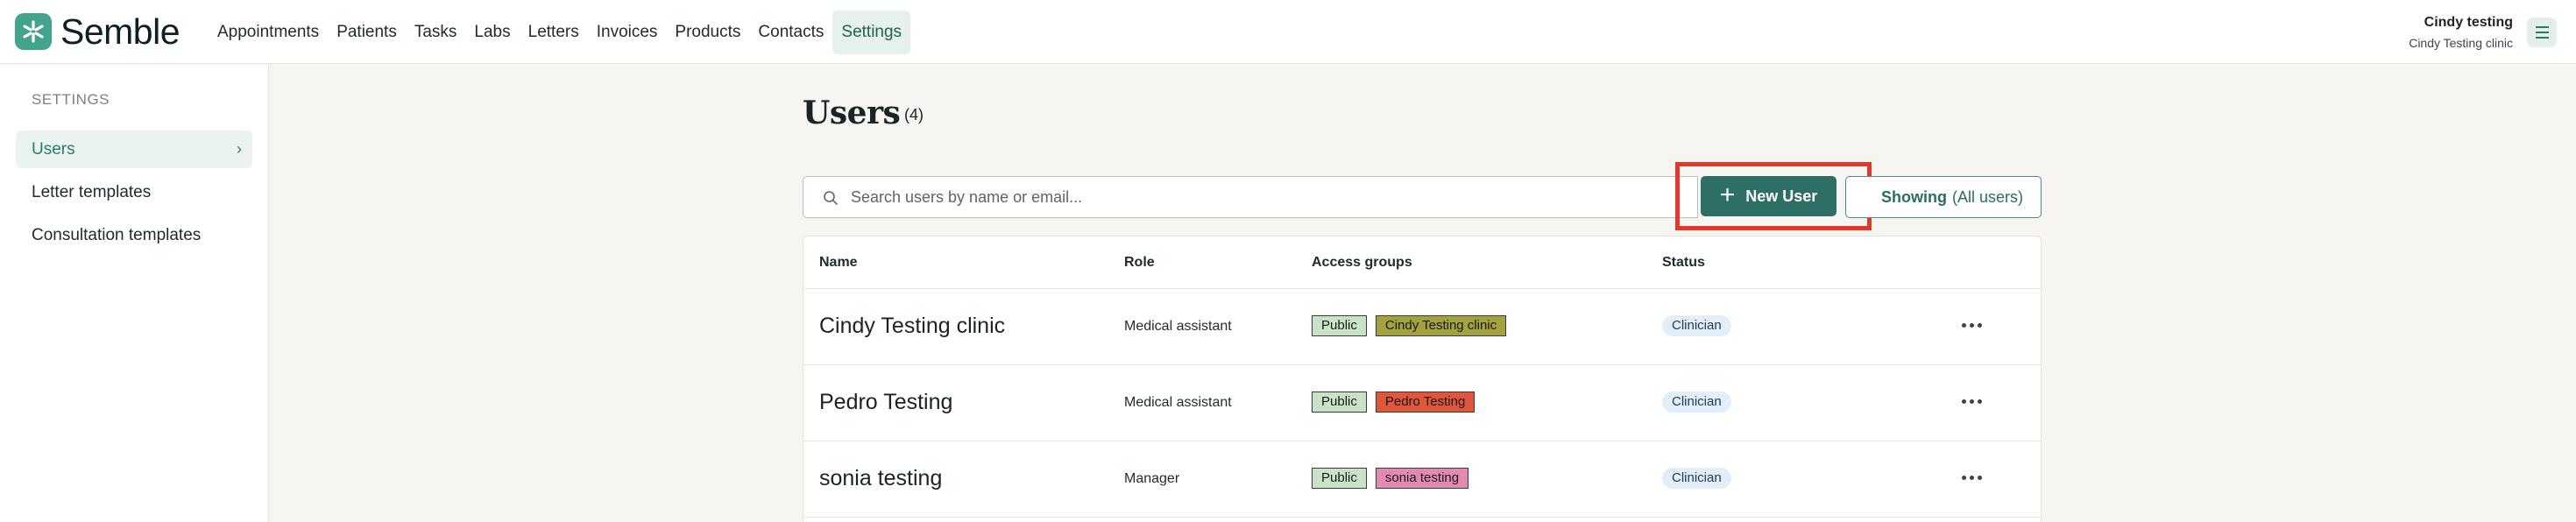 The image size is (2576, 522). I want to click on nav-tasks: Tasks, so click(436, 33).